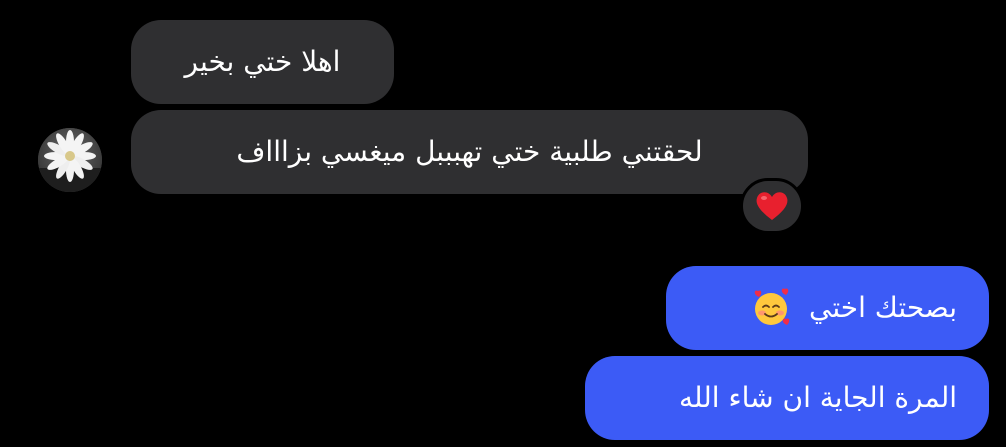 The image size is (1006, 447). Describe the element at coordinates (817, 397) in the screenshot. I see `message-text: المرة الجاية ان شاء الله` at that location.